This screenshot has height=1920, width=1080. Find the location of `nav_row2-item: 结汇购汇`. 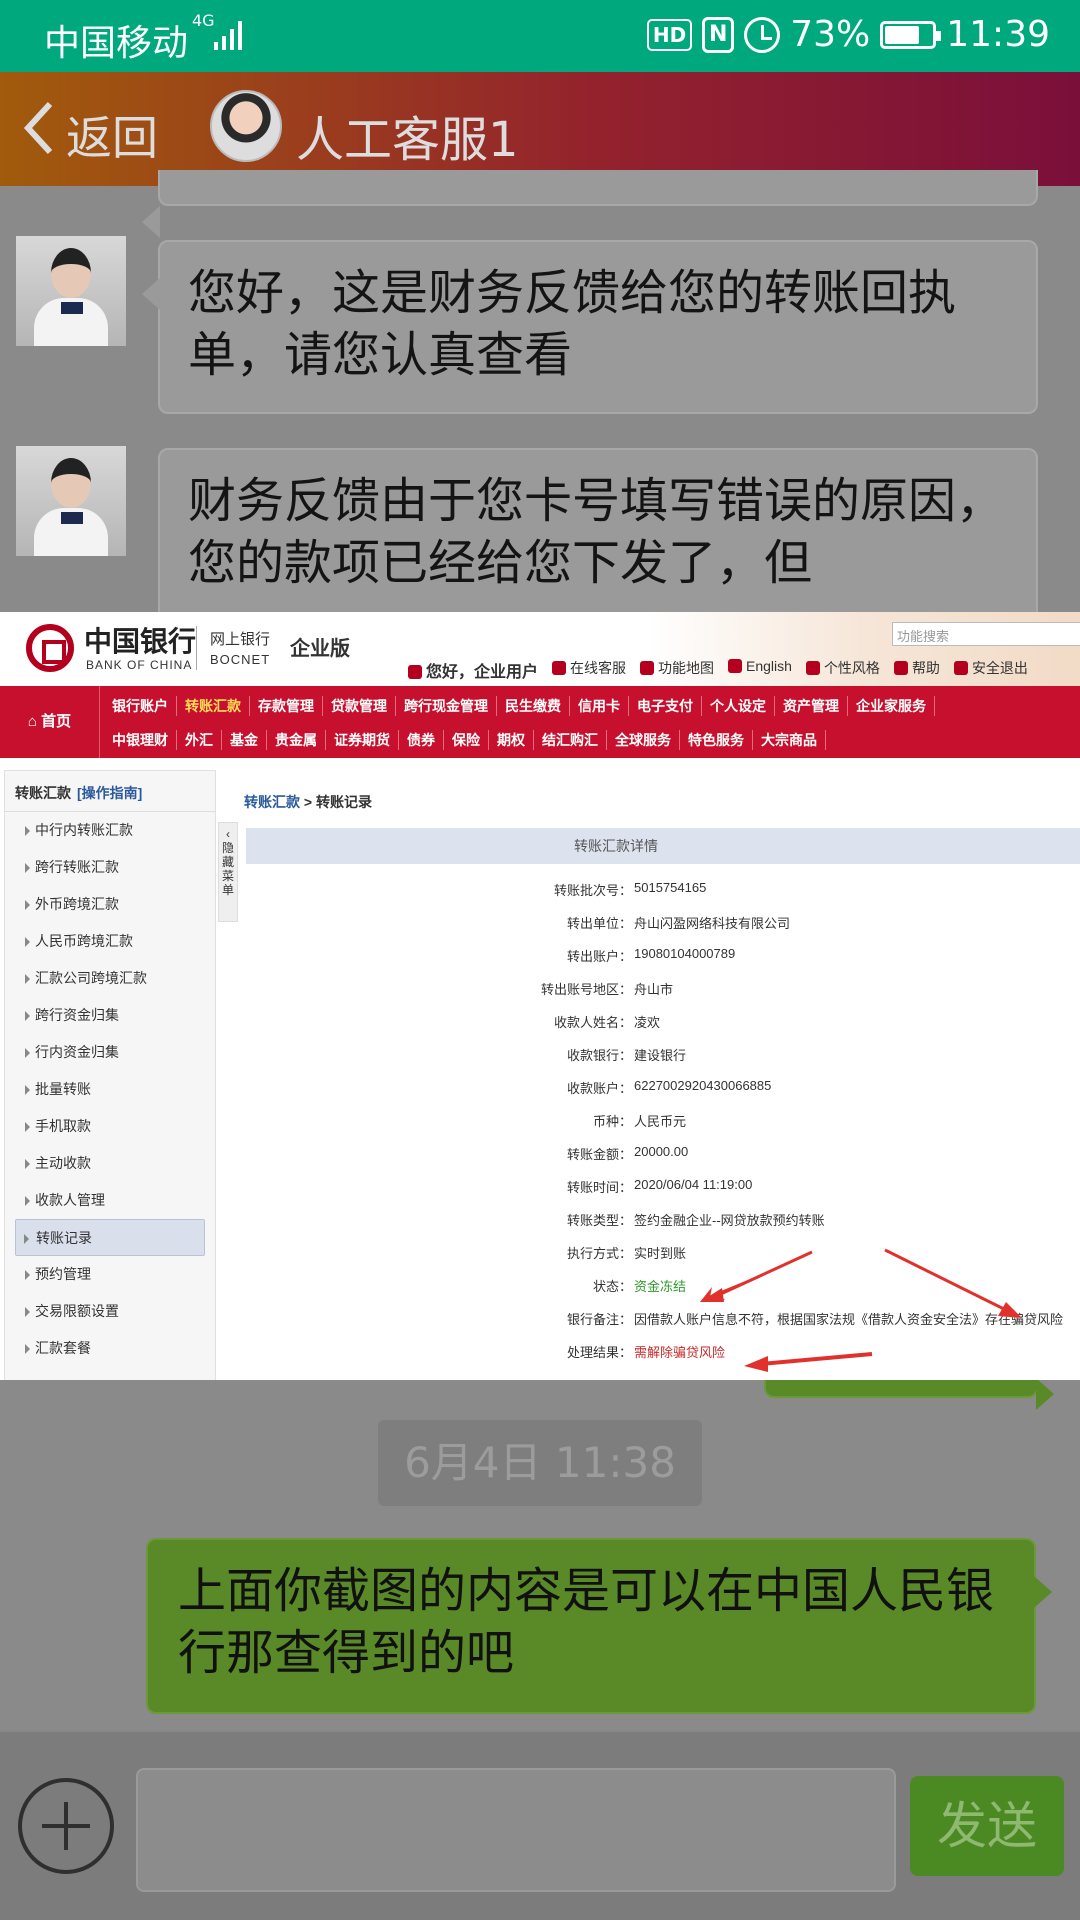

nav_row2-item: 结汇购汇 is located at coordinates (570, 740).